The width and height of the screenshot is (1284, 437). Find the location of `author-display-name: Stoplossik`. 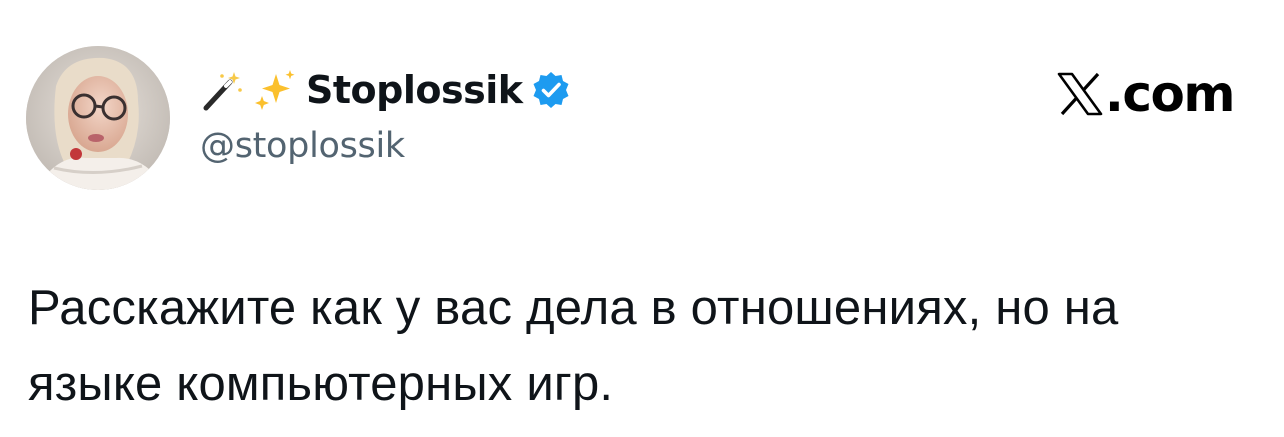

author-display-name: Stoplossik is located at coordinates (414, 90).